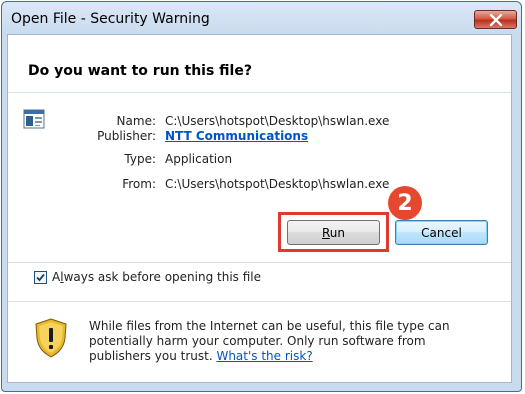  What do you see at coordinates (156, 277) in the screenshot?
I see `always-ask-label: Always ask before opening this file` at bounding box center [156, 277].